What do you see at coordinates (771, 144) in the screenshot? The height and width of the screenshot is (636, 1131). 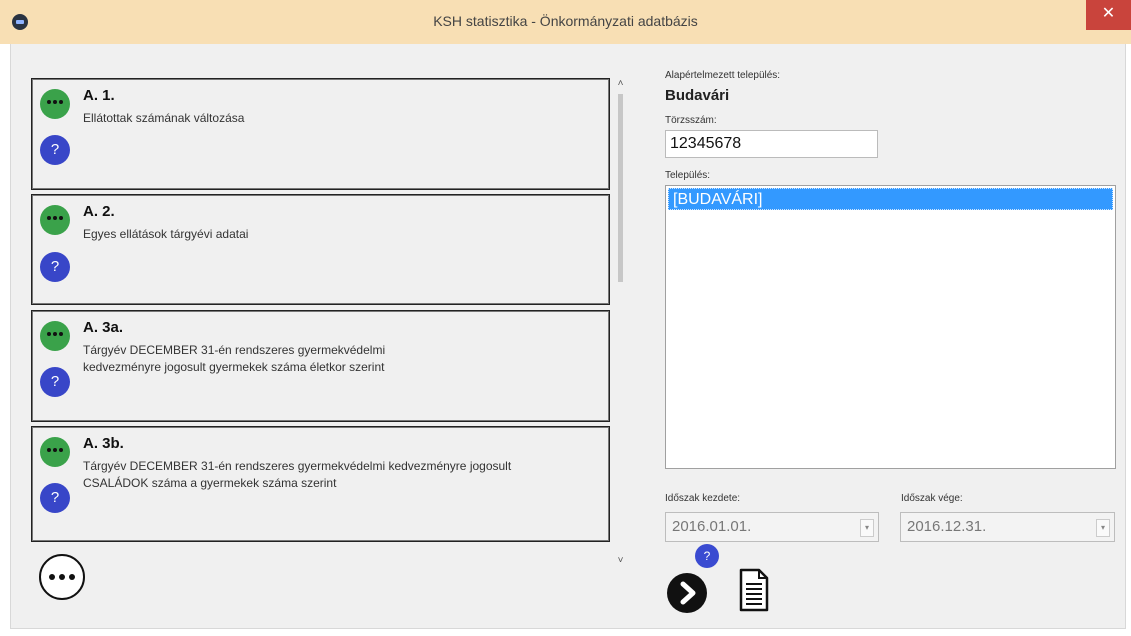 I see `tz-input: 12345678` at bounding box center [771, 144].